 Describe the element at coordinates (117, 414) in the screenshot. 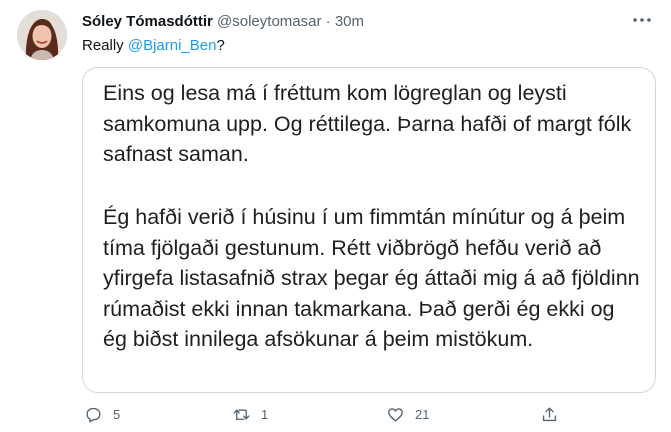

I see `reply-count: 5` at that location.